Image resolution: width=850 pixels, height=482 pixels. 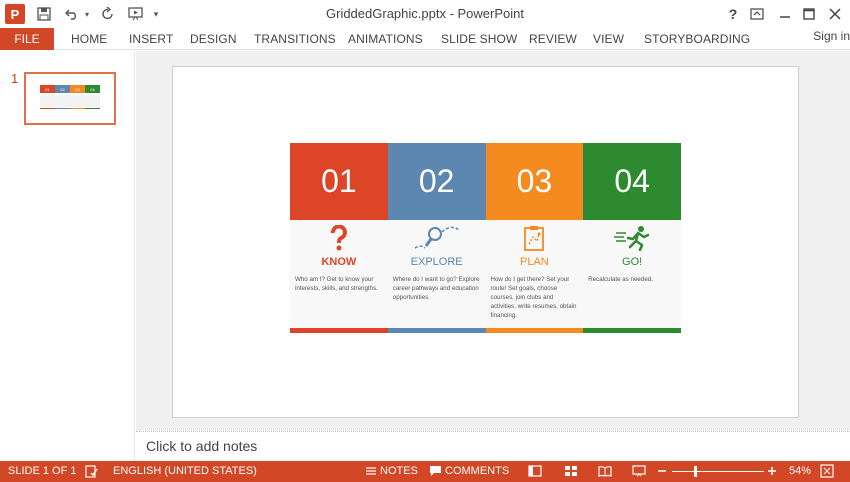 I want to click on question-mark-icon, so click(x=339, y=238).